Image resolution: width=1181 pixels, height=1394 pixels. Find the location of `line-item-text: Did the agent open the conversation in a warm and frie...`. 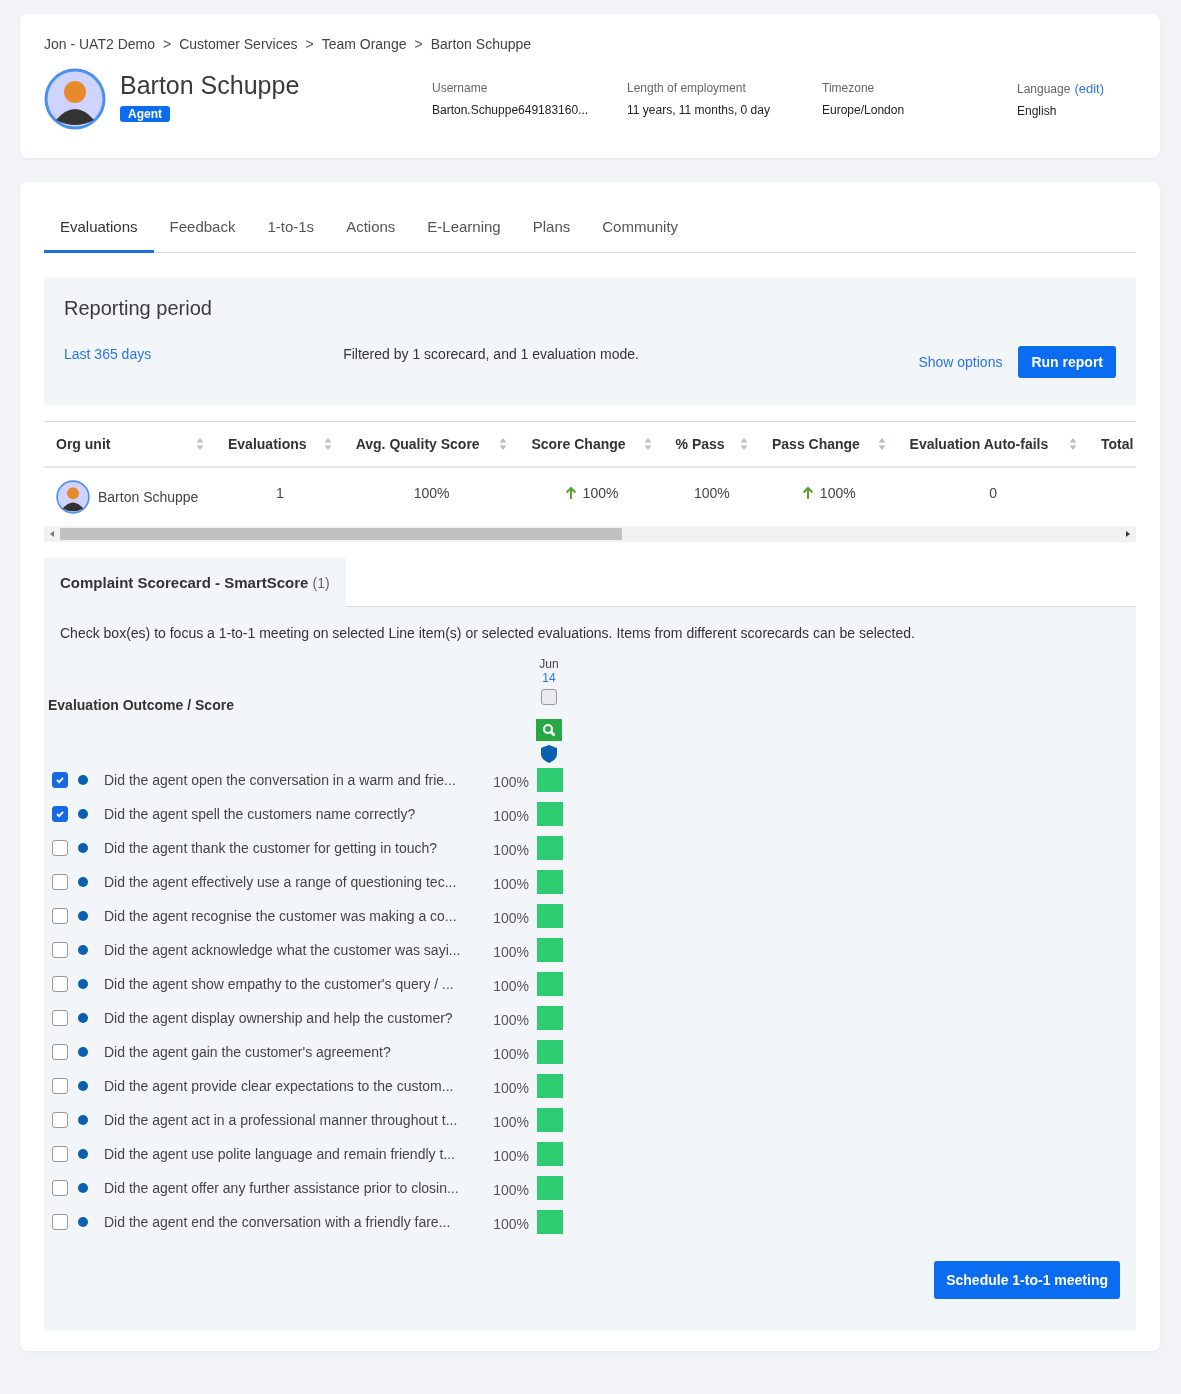

line-item-text: Did the agent open the conversation in a warm and frie... is located at coordinates (291, 780).